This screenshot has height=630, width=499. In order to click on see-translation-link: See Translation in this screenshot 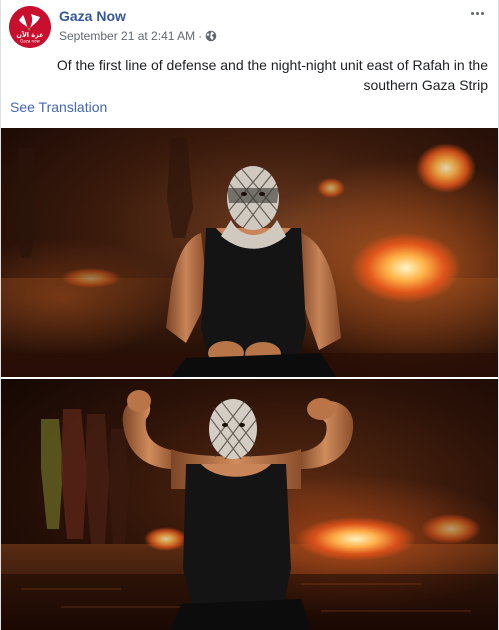, I will do `click(58, 107)`.